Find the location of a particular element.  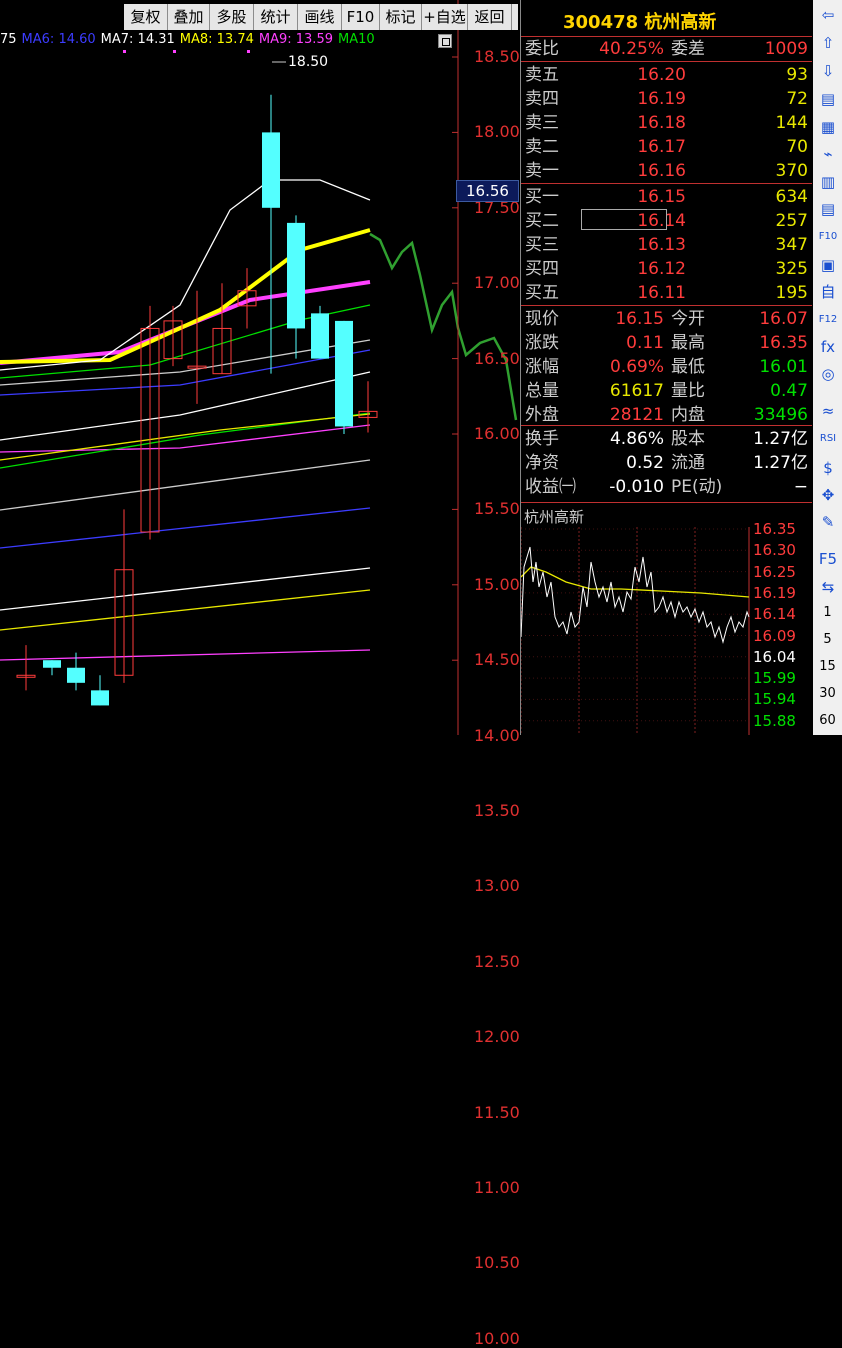

pencil-icon: ✎ is located at coordinates (828, 522).